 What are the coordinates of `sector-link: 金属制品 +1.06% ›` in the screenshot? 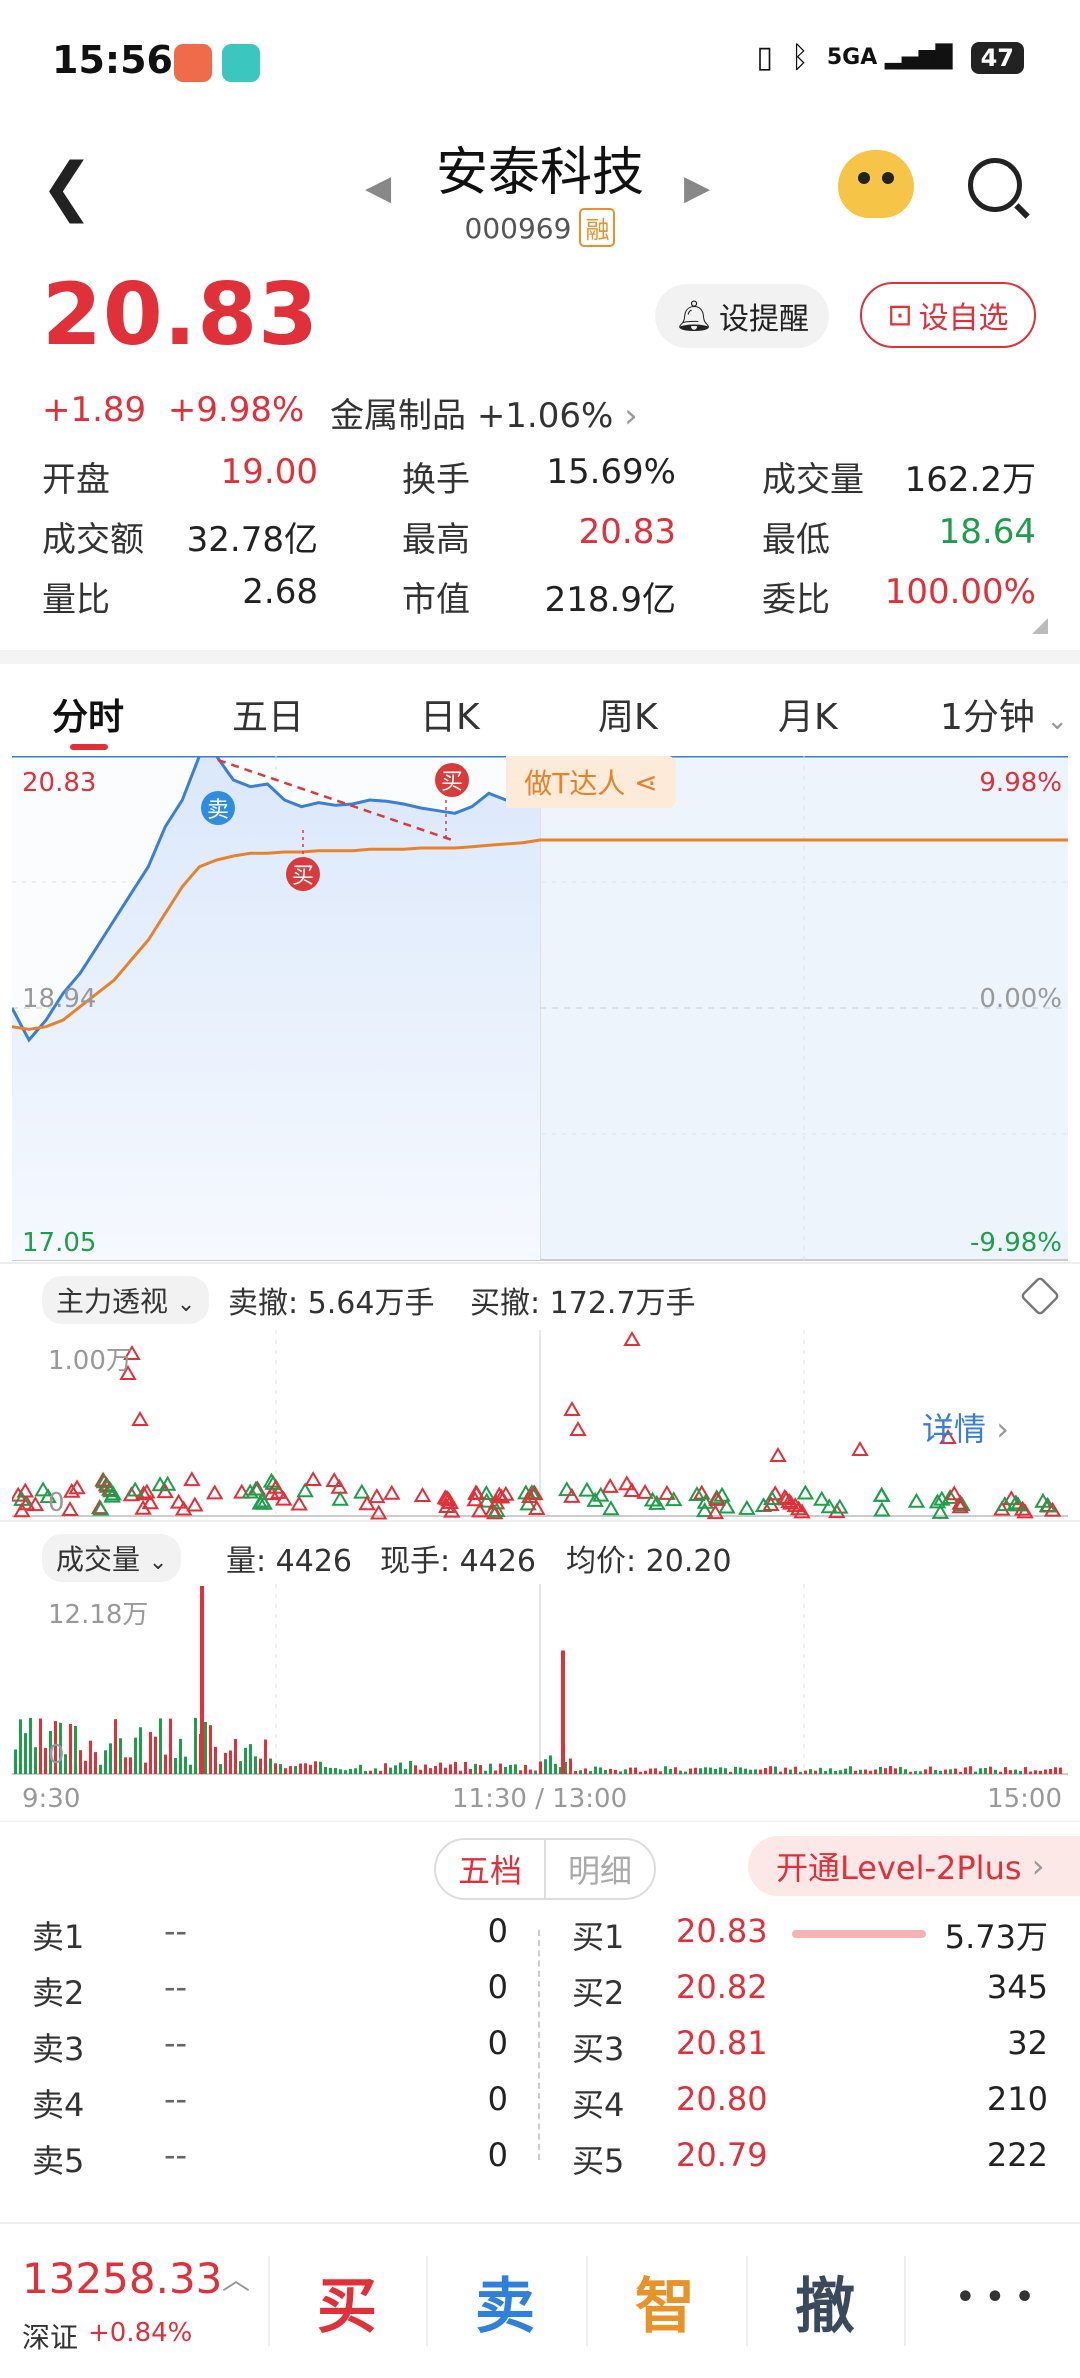 It's located at (484, 412).